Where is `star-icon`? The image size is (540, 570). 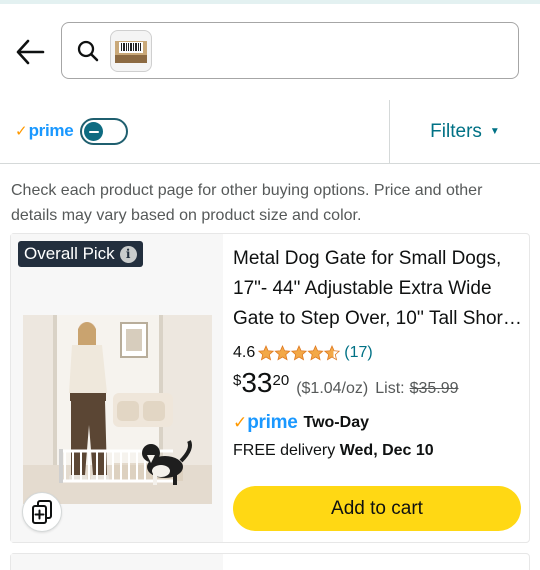
star-icon is located at coordinates (299, 353).